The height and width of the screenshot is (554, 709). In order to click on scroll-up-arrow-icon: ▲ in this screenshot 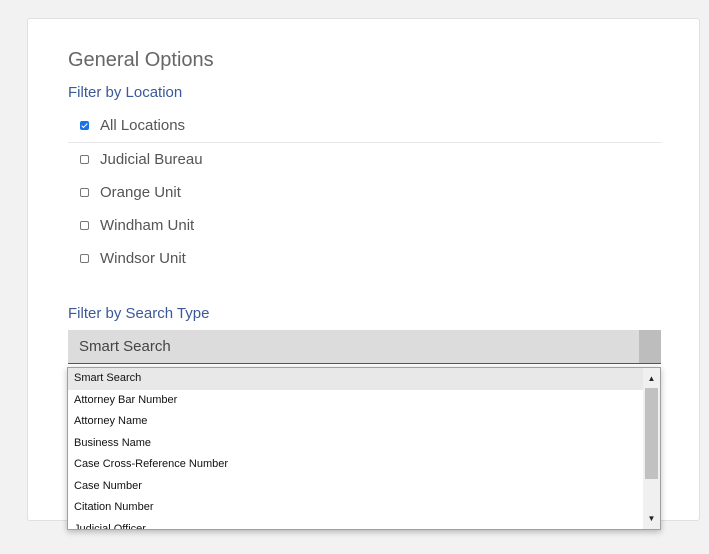, I will do `click(651, 378)`.